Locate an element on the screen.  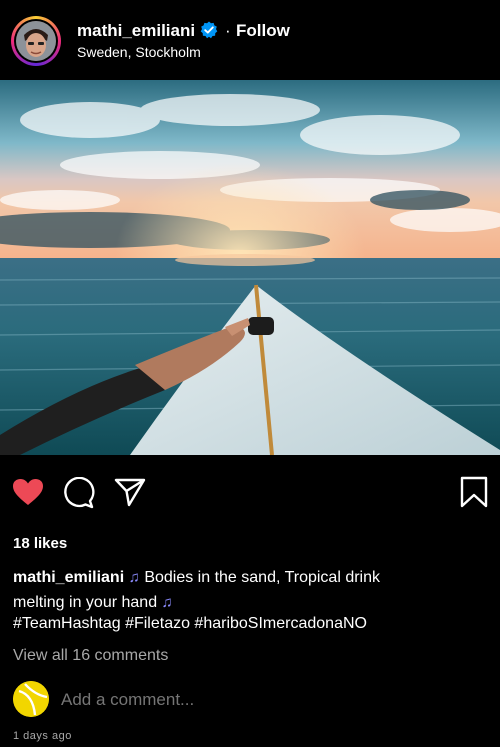
caption-text-line1: Bodies in the sand, Tropical drink is located at coordinates (262, 577).